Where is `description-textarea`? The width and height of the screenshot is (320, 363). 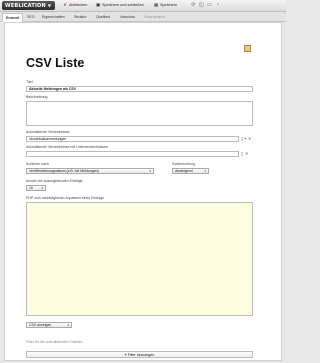 description-textarea is located at coordinates (139, 113).